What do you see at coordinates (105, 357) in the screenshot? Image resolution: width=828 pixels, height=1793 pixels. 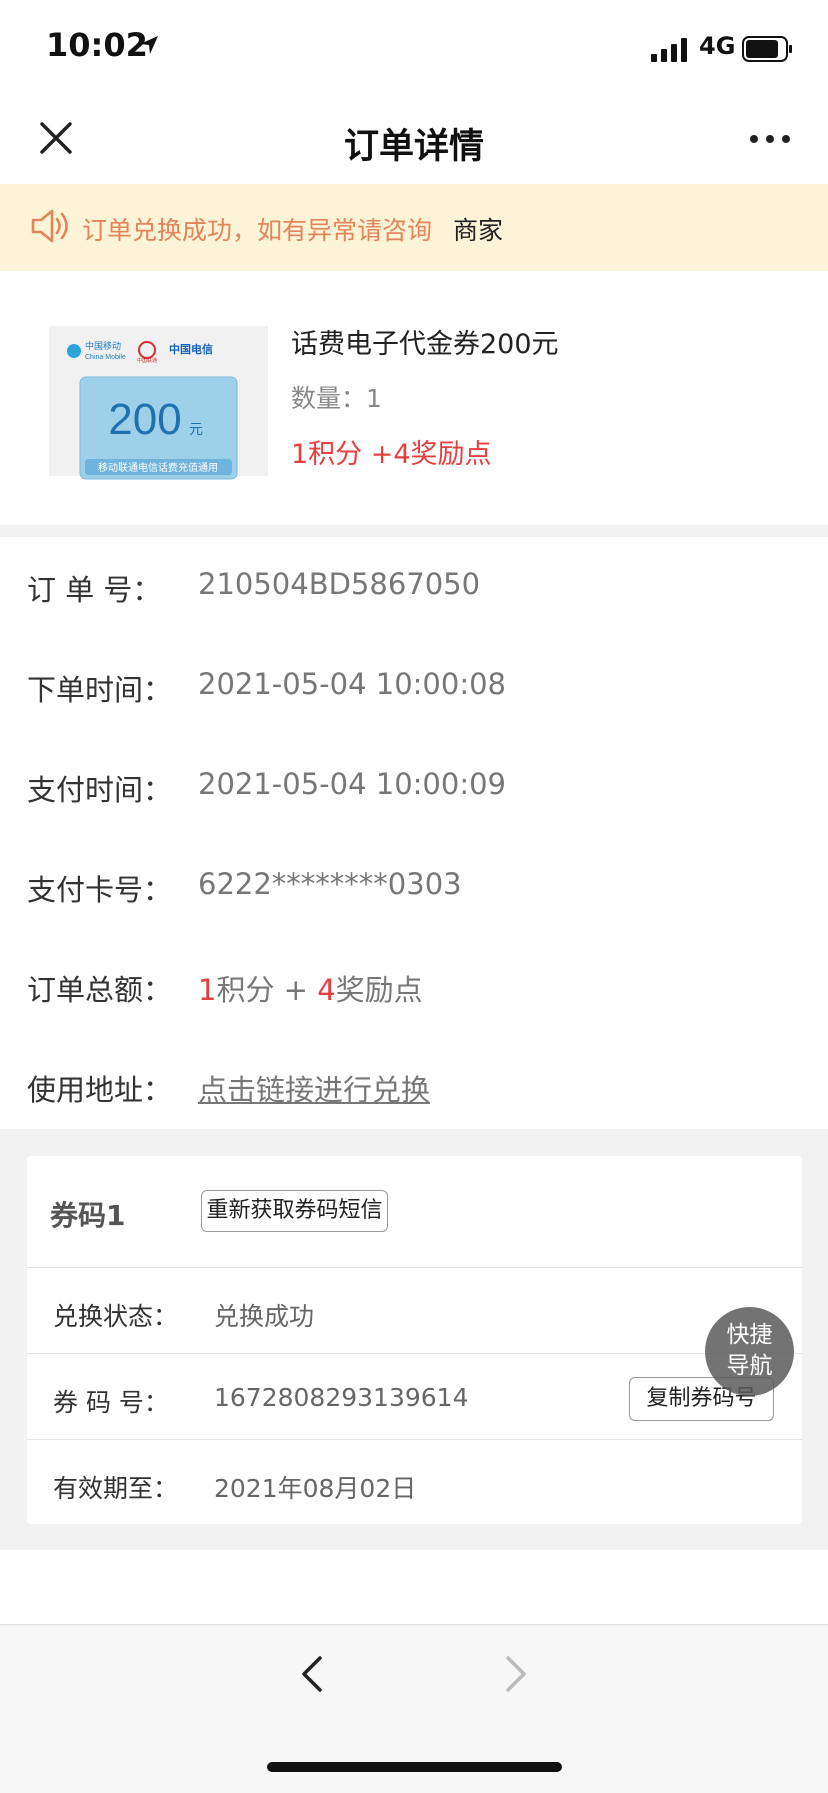 I see `svg-text: China Mobile` at bounding box center [105, 357].